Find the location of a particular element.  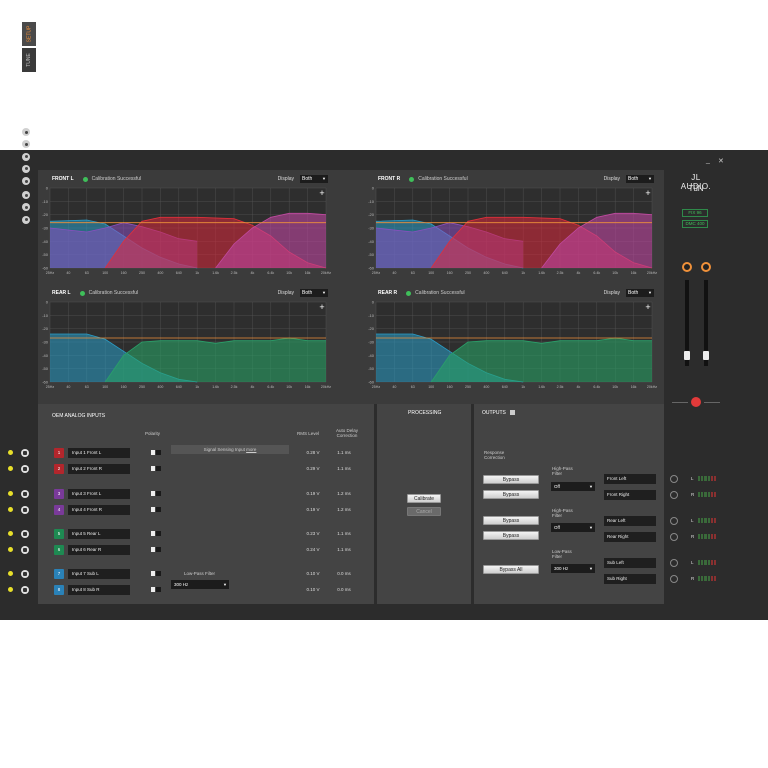

freq-tick-label: 10k is located at coordinates (615, 273).